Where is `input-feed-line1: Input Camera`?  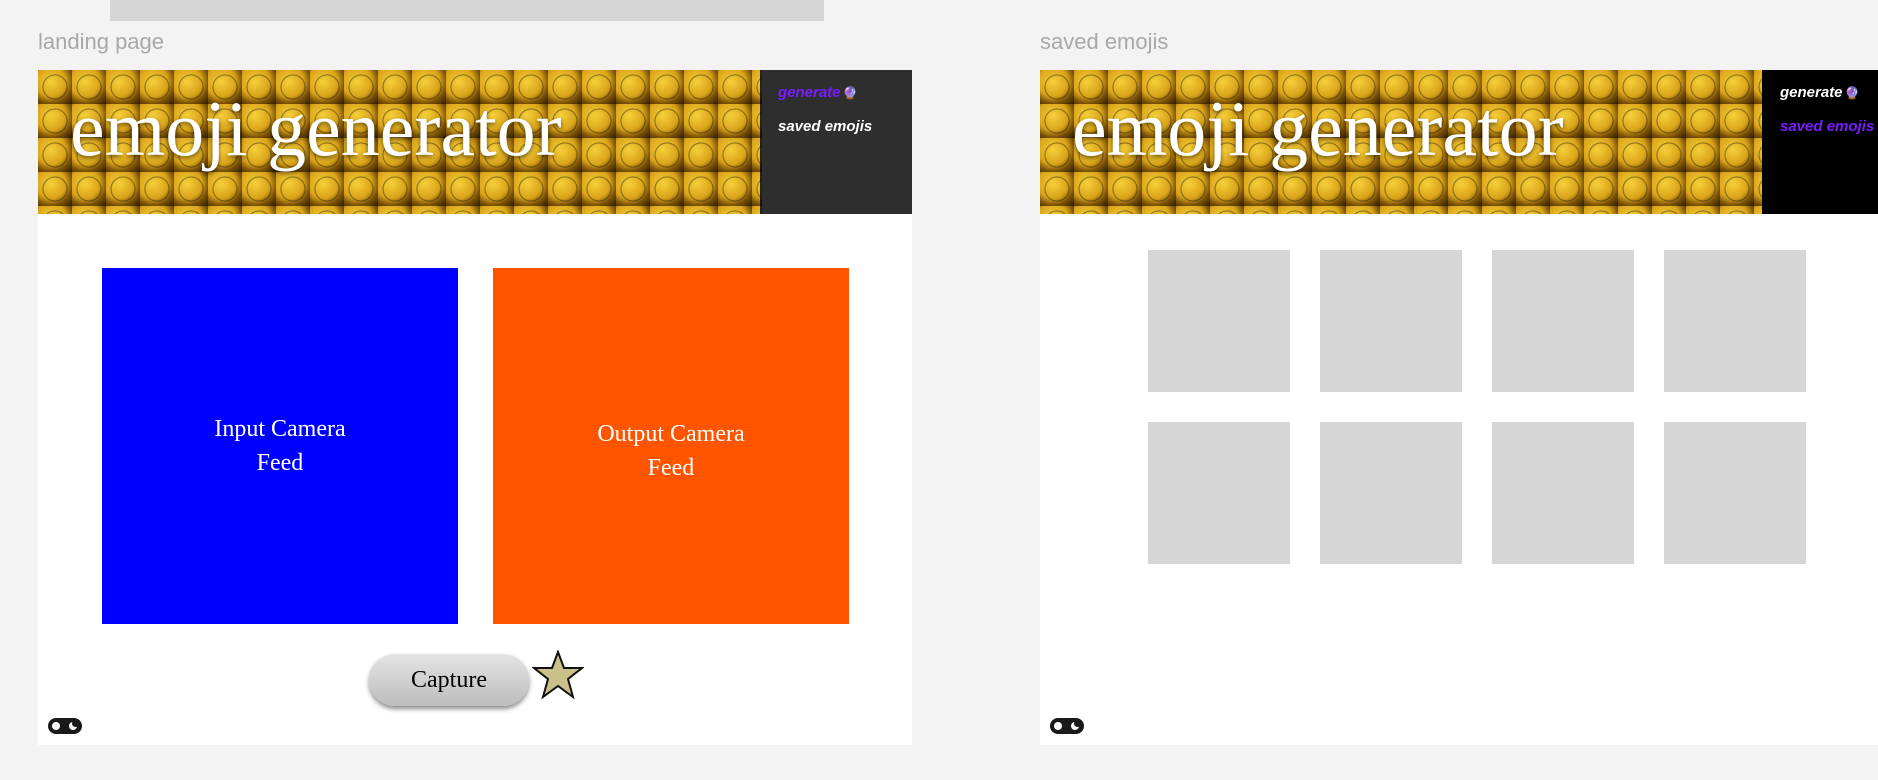 input-feed-line1: Input Camera is located at coordinates (280, 429).